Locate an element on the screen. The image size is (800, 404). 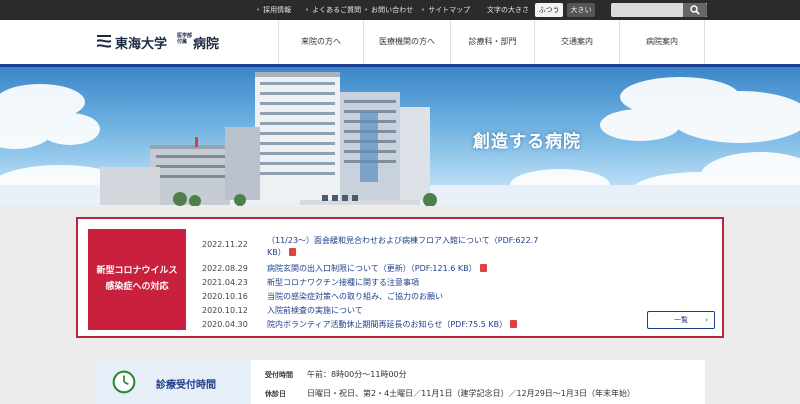
news-title: 当院の感染症対策への取り組み、ご協力のお願い is located at coordinates (355, 296).